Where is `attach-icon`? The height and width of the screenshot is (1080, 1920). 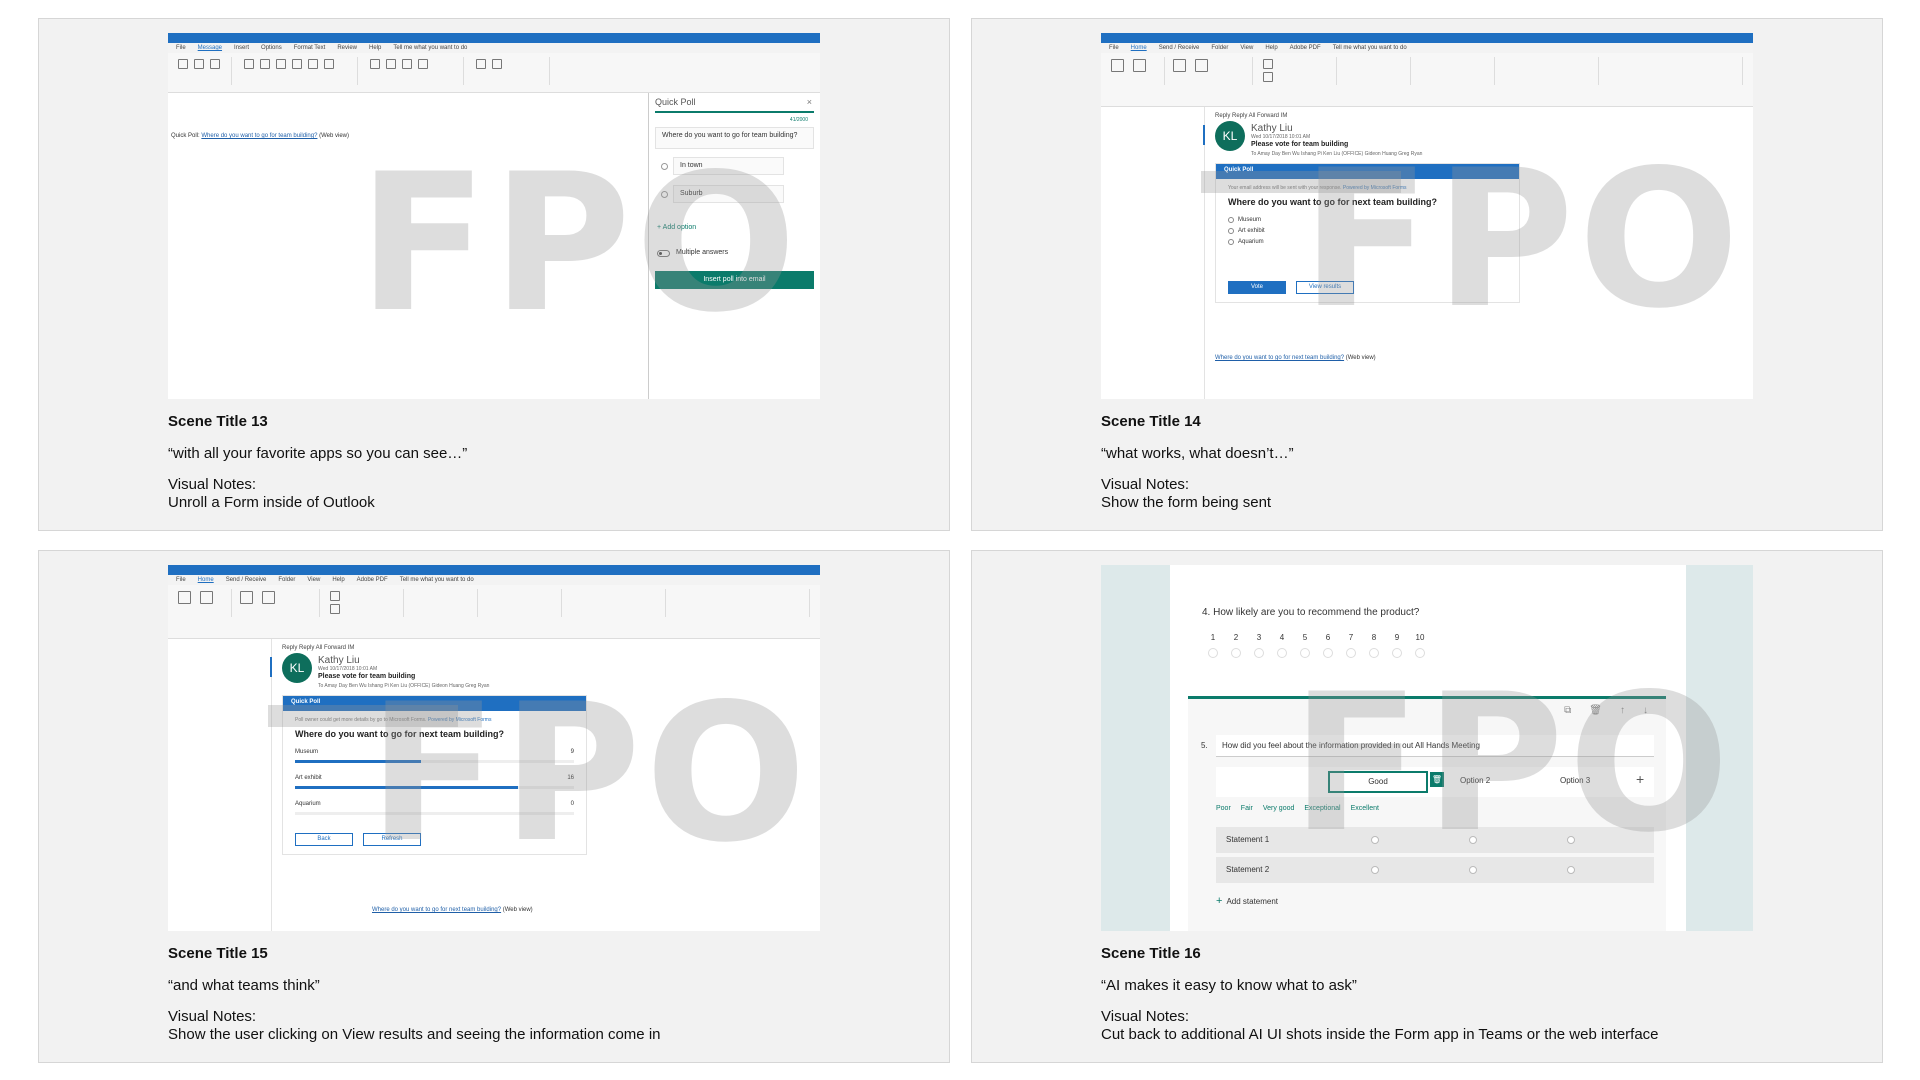 attach-icon is located at coordinates (375, 64).